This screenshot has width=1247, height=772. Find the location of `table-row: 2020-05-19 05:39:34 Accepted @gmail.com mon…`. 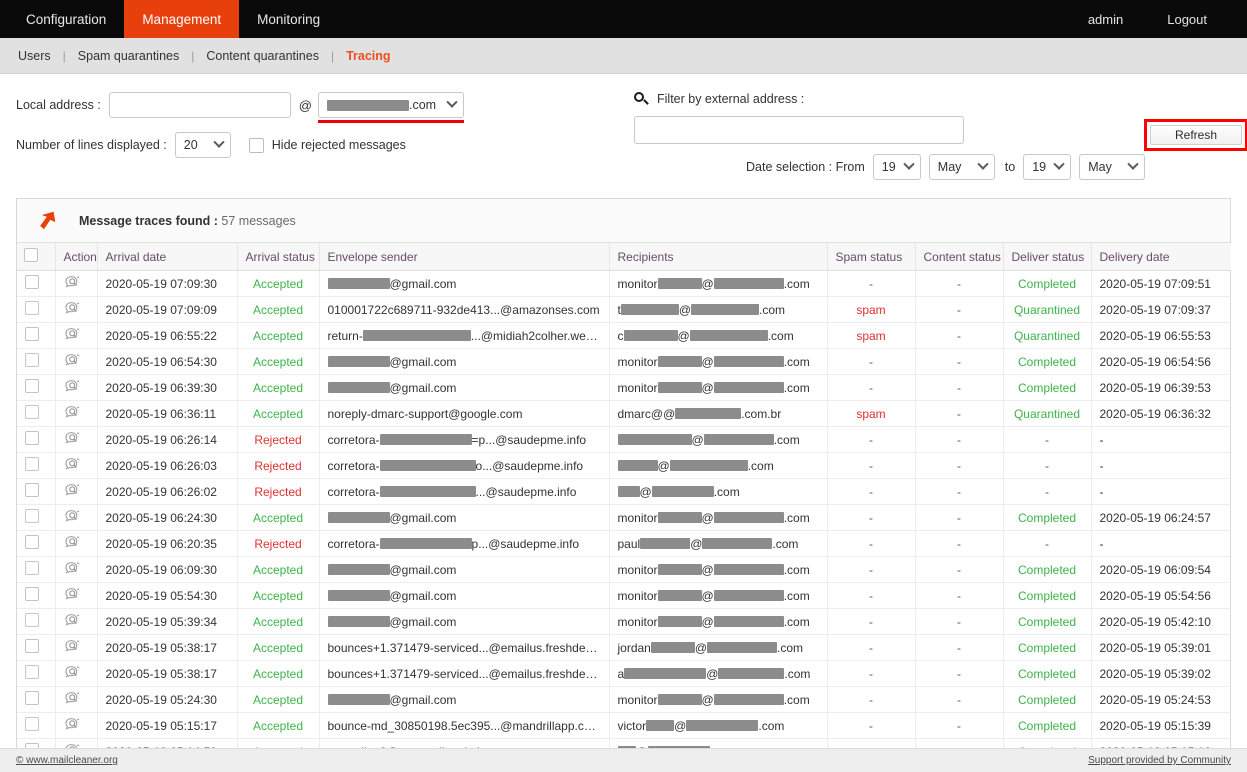

table-row: 2020-05-19 05:39:34 Accepted @gmail.com mon… is located at coordinates (624, 621).